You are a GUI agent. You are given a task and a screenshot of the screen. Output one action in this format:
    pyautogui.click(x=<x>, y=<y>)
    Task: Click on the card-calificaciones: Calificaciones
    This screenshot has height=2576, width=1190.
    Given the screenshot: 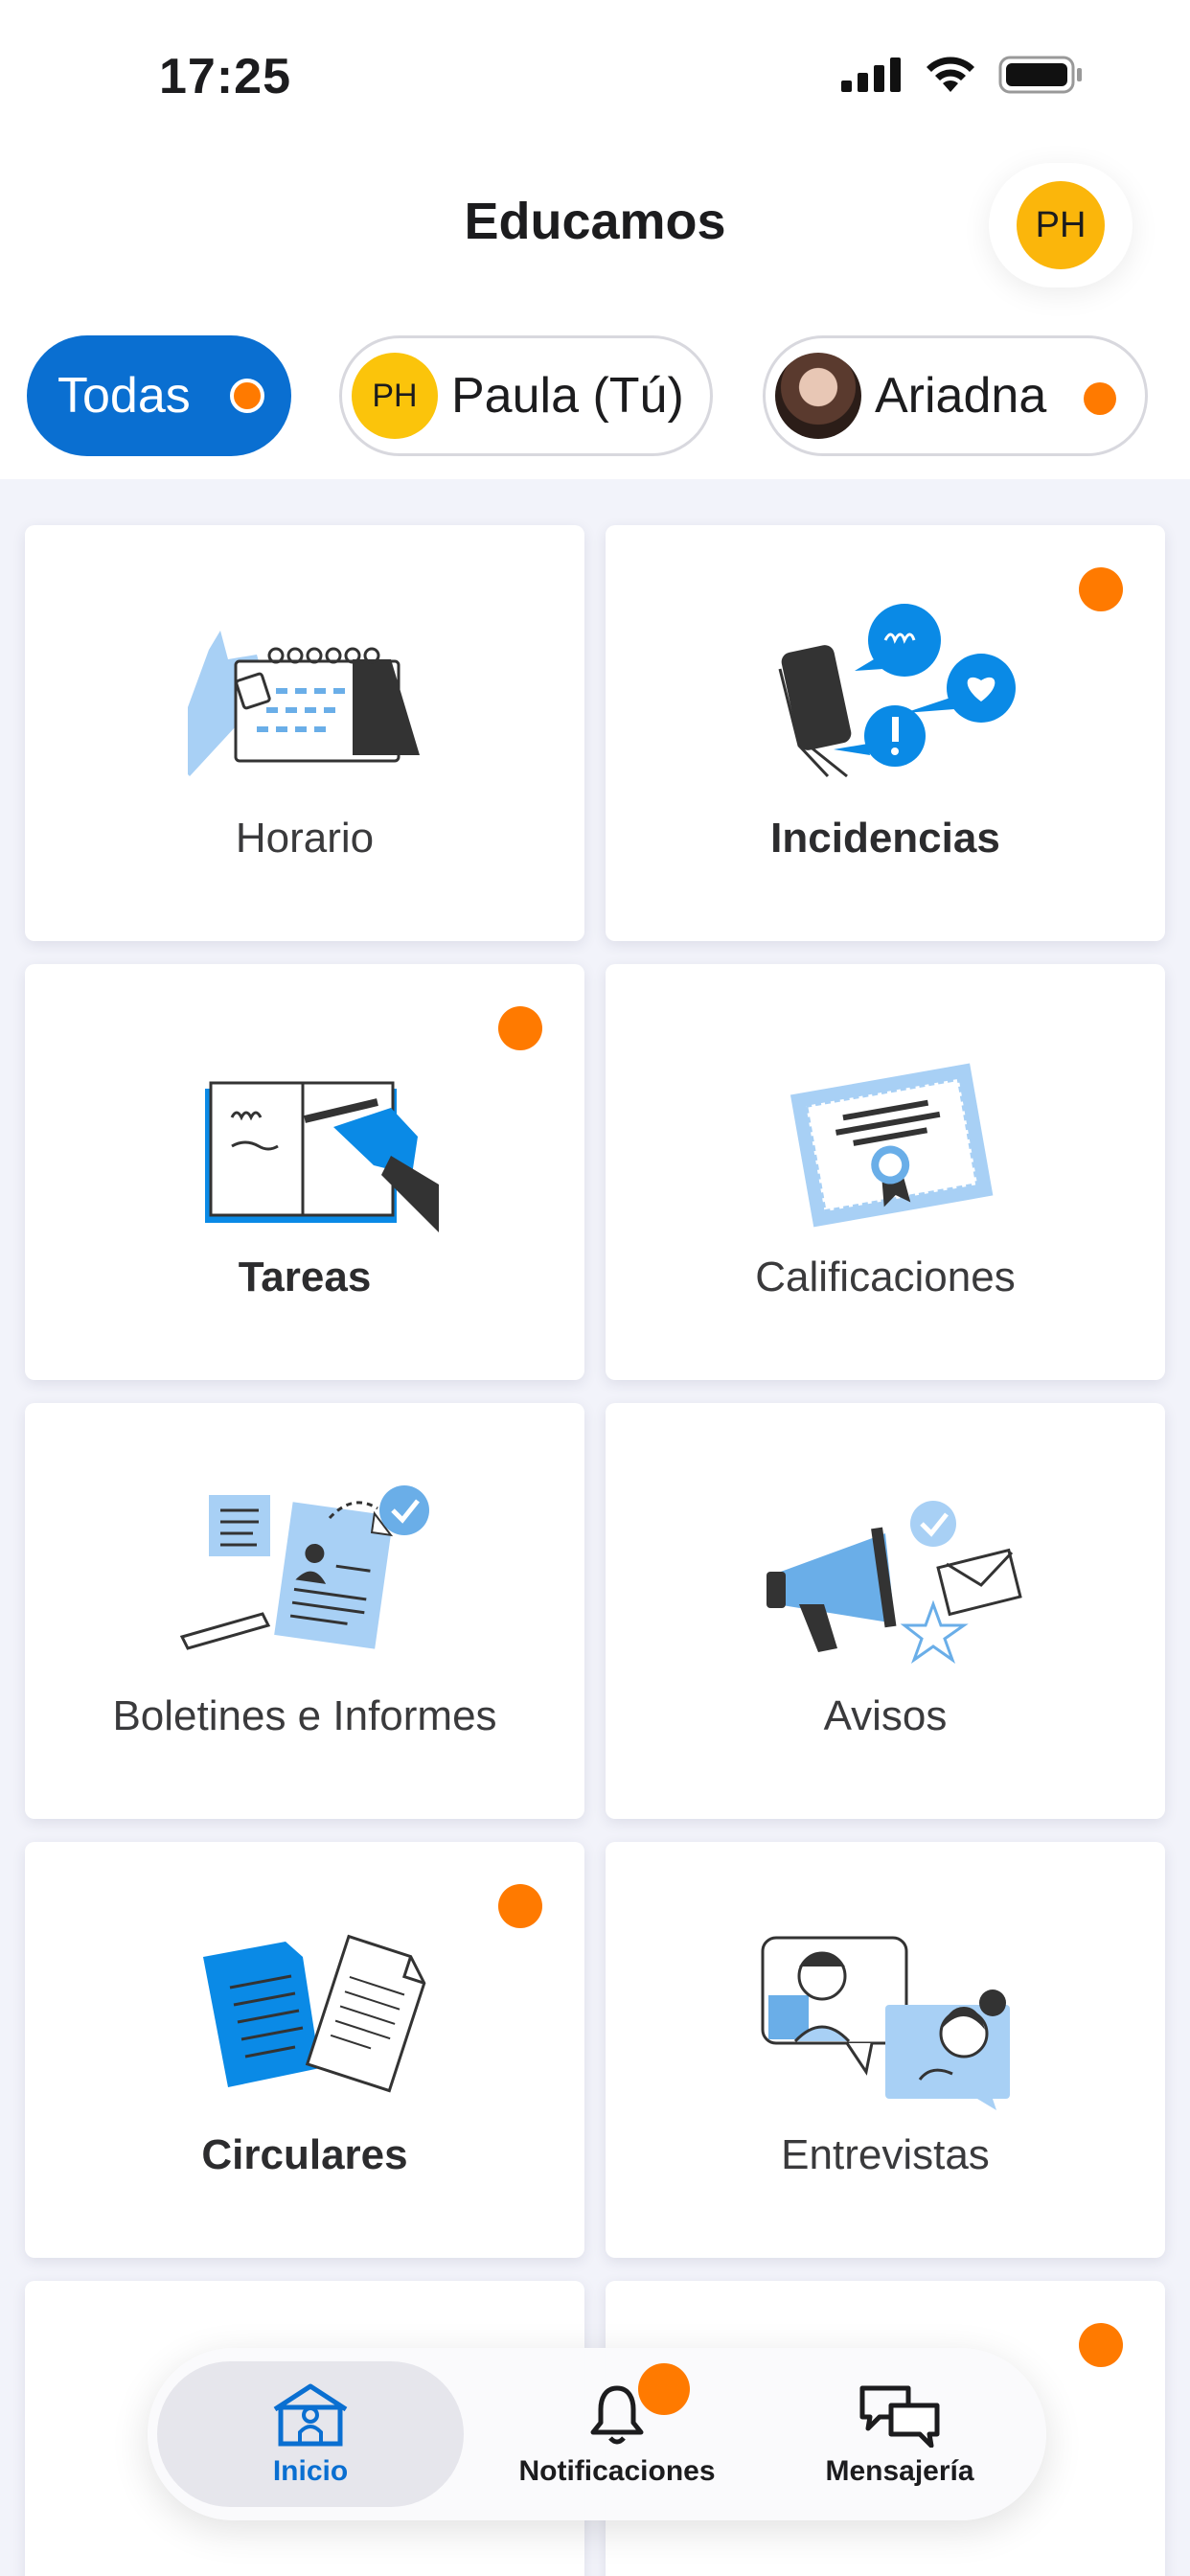 What is the action you would take?
    pyautogui.click(x=886, y=1172)
    